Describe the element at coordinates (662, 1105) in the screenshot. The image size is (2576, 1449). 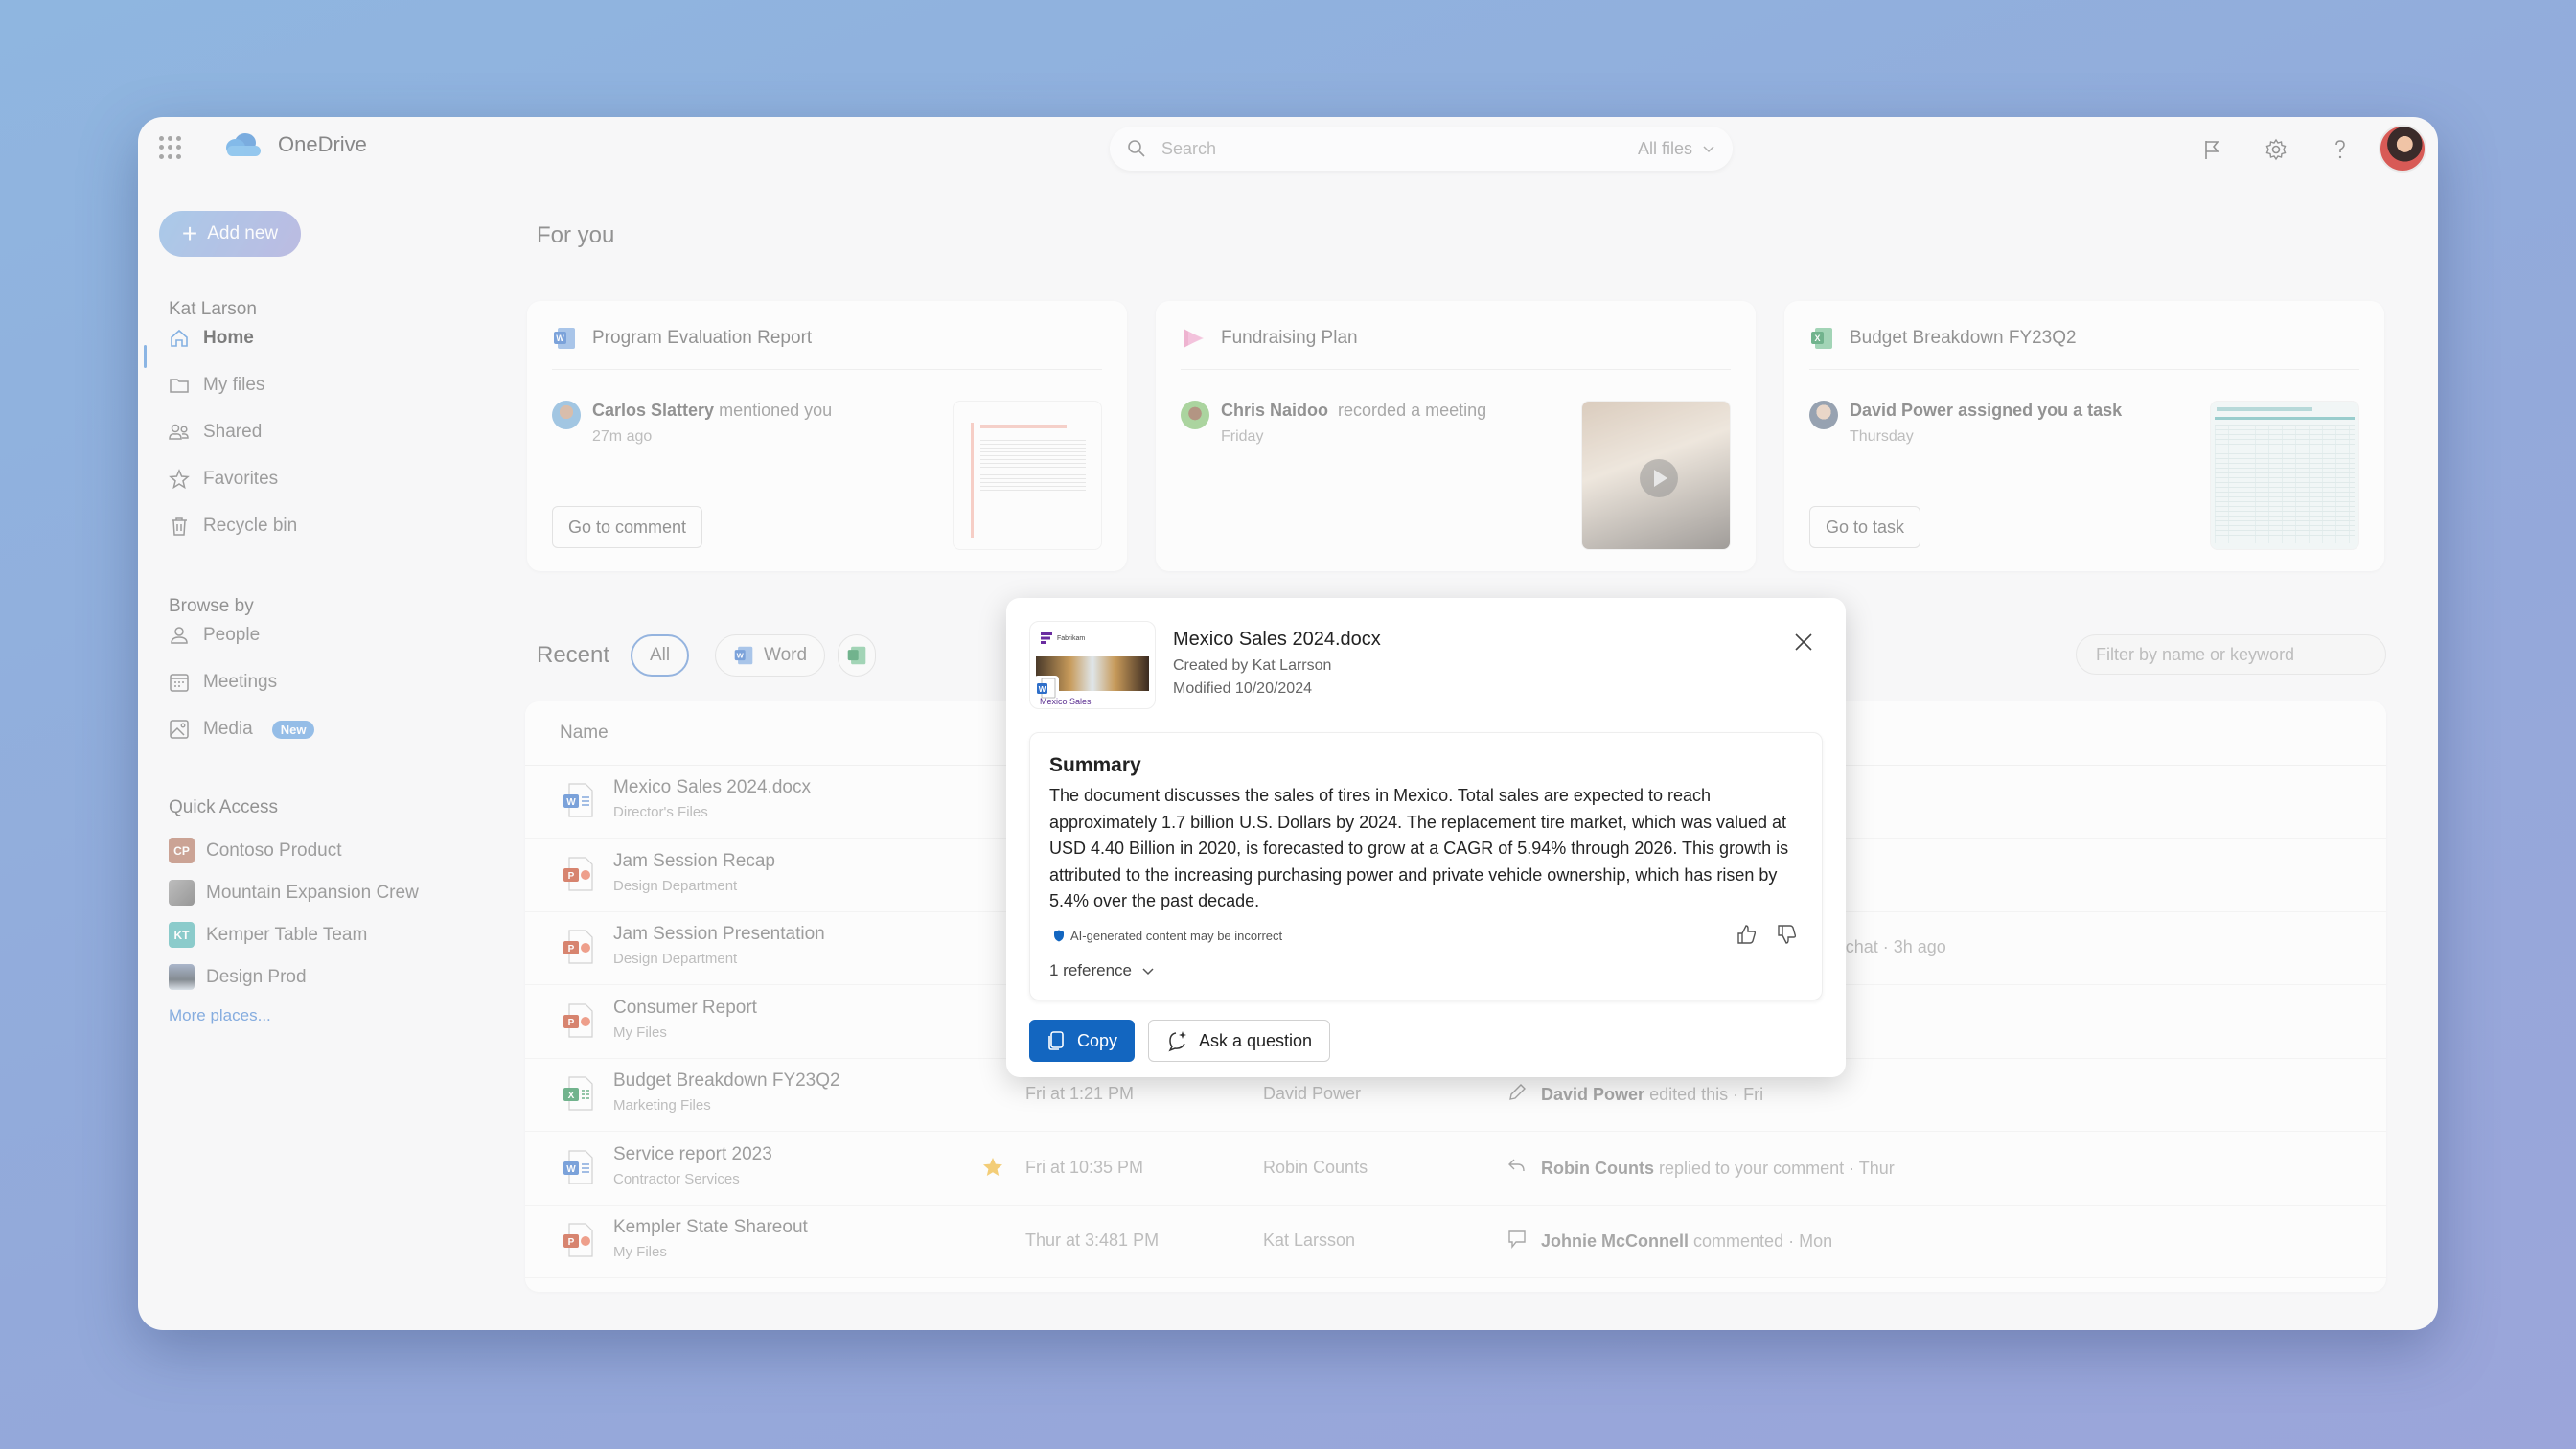
I see `file-location: Marketing Files` at that location.